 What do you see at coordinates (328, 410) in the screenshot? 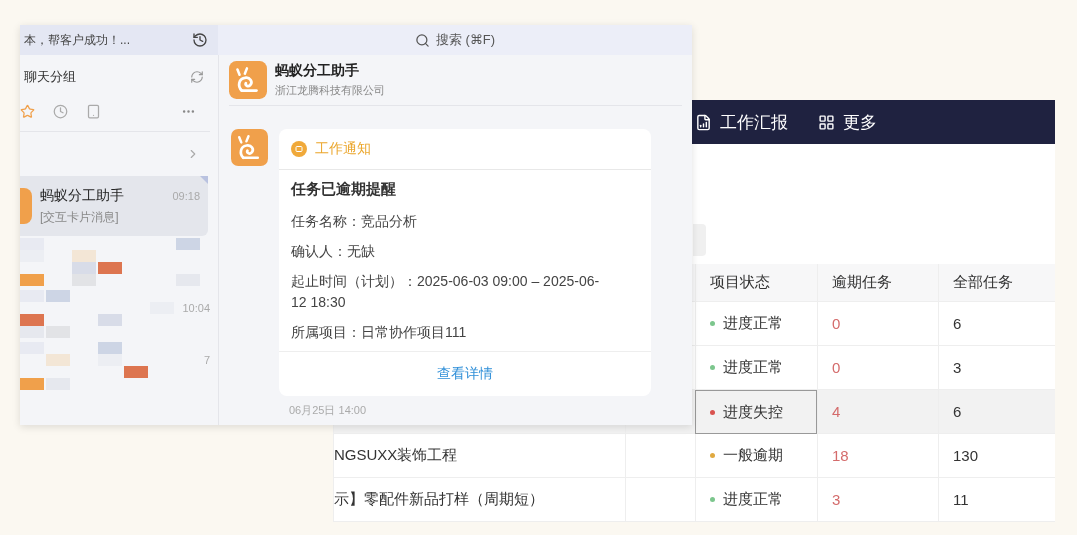
I see `message-timestamp: 06月25日 14:00` at bounding box center [328, 410].